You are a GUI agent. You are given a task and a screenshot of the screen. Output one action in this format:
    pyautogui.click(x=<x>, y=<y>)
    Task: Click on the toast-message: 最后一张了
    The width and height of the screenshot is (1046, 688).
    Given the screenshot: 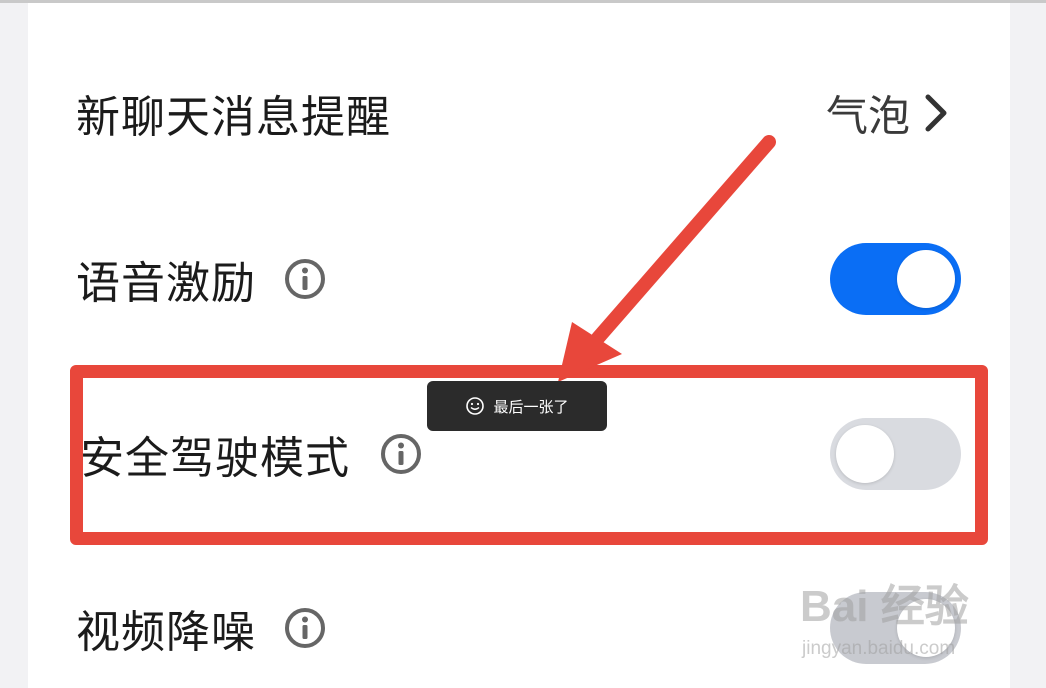 What is the action you would take?
    pyautogui.click(x=517, y=406)
    